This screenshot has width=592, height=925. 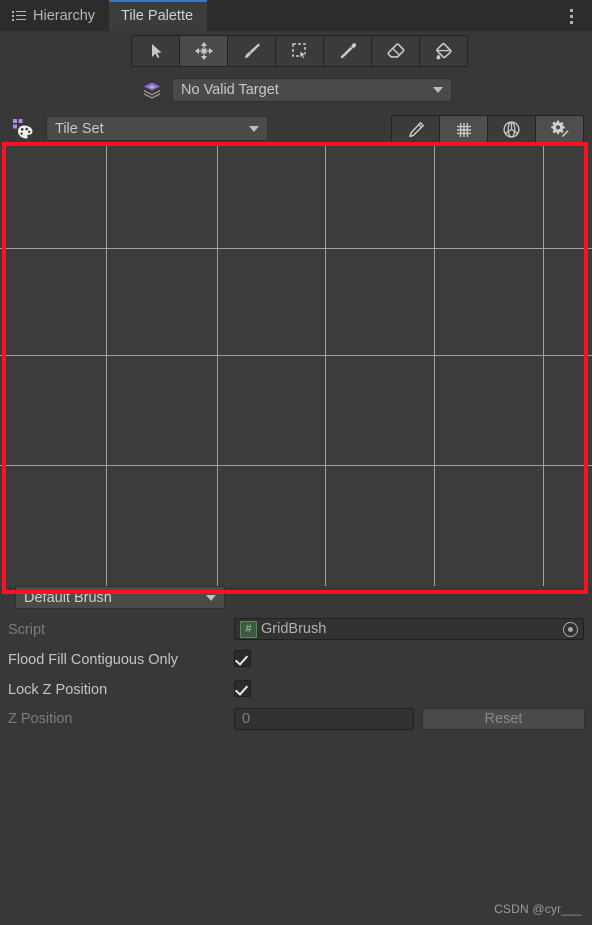 What do you see at coordinates (409, 629) in the screenshot?
I see `script-object-field: # GridBrush` at bounding box center [409, 629].